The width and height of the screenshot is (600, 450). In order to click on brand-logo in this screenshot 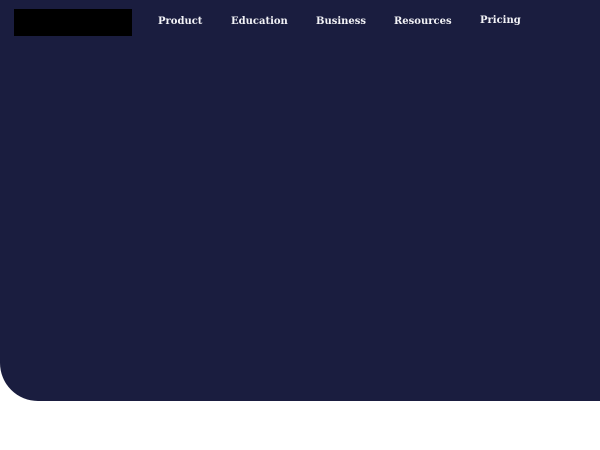, I will do `click(73, 22)`.